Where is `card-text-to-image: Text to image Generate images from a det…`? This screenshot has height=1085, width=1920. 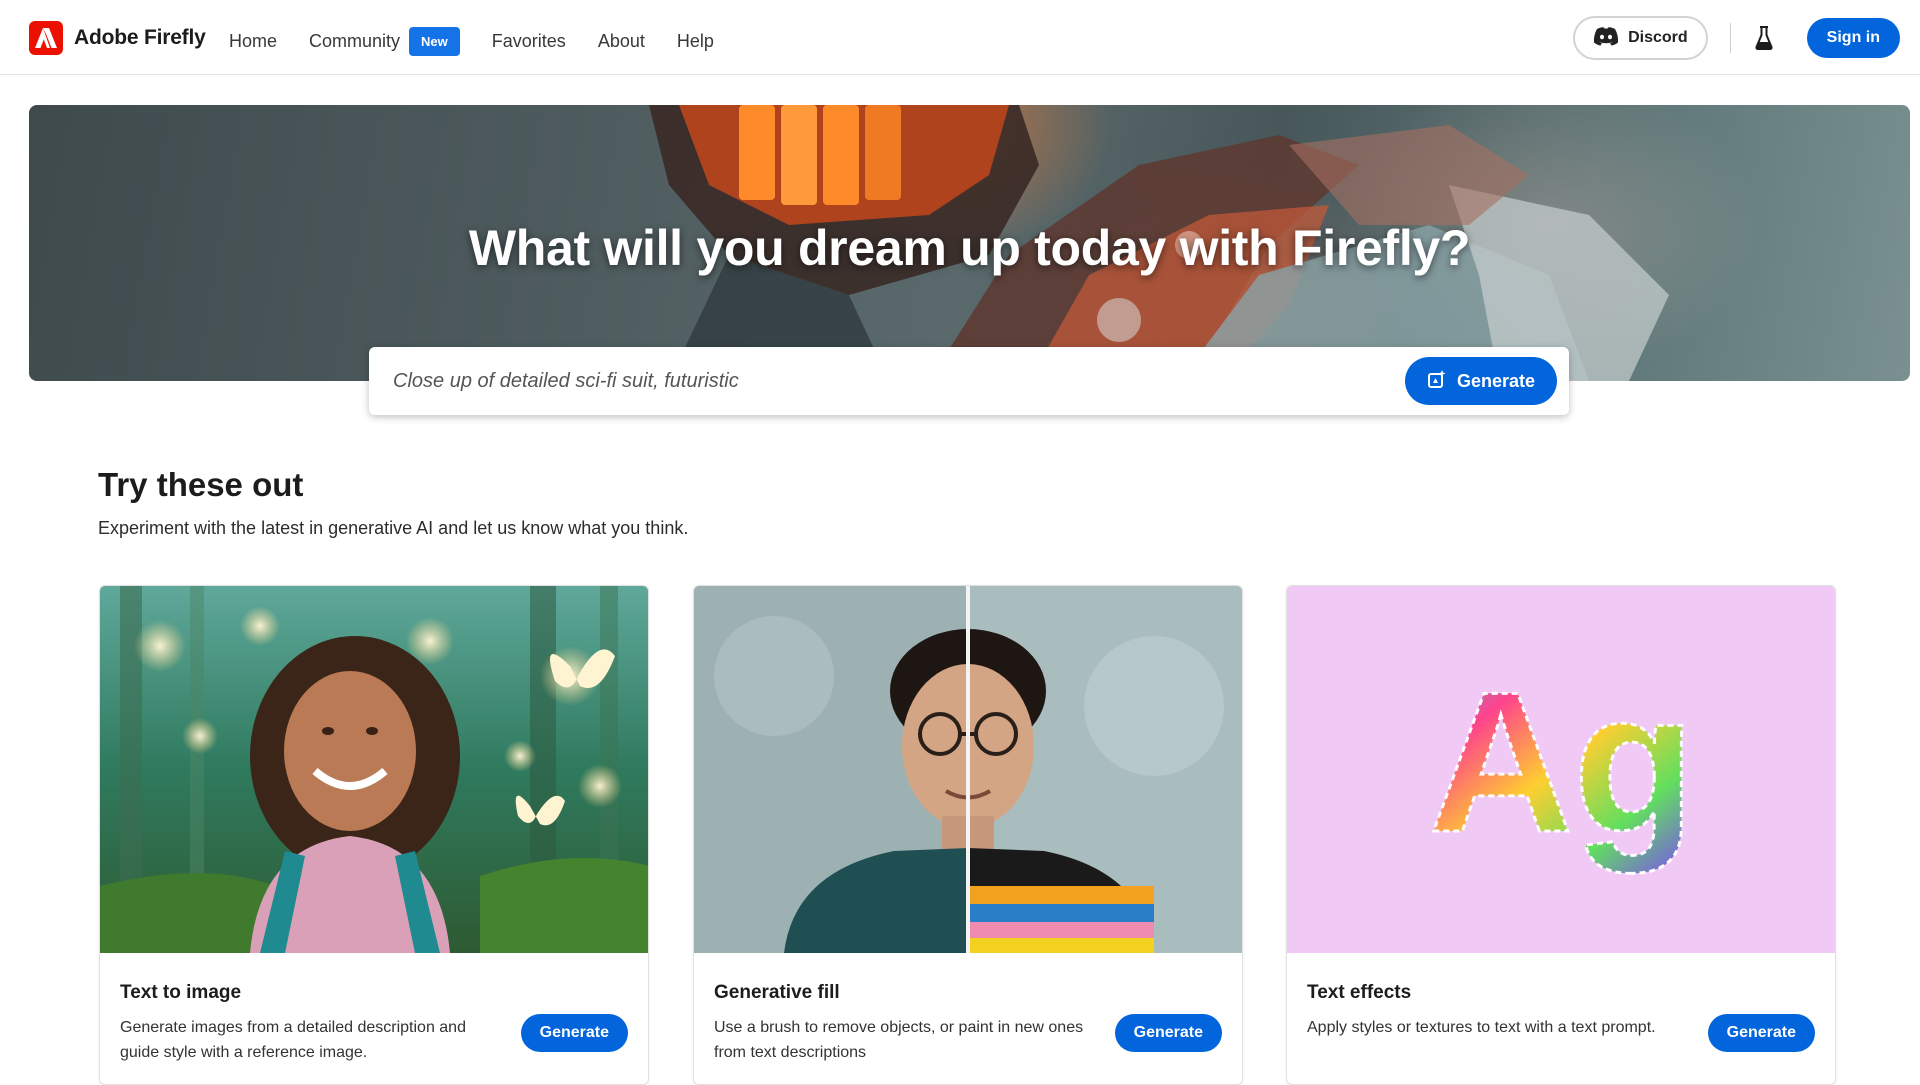
card-text-to-image: Text to image Generate images from a det… is located at coordinates (374, 835).